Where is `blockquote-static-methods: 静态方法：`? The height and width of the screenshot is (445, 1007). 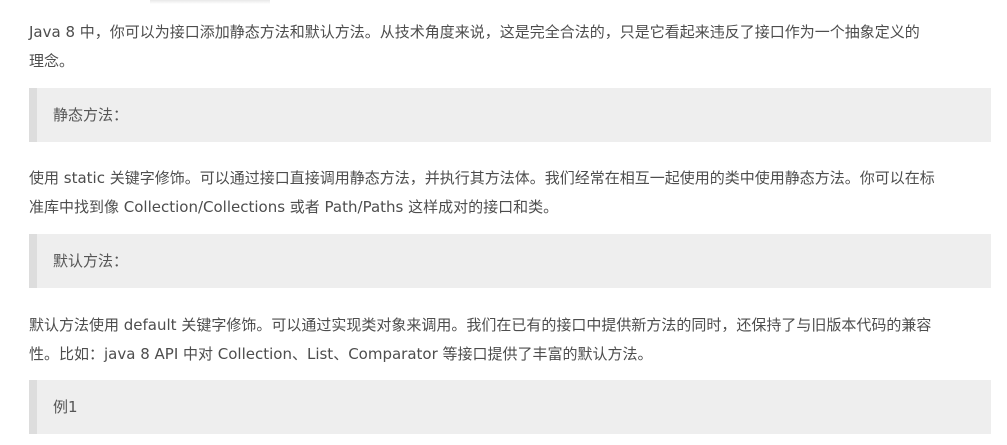
blockquote-static-methods: 静态方法： is located at coordinates (510, 115).